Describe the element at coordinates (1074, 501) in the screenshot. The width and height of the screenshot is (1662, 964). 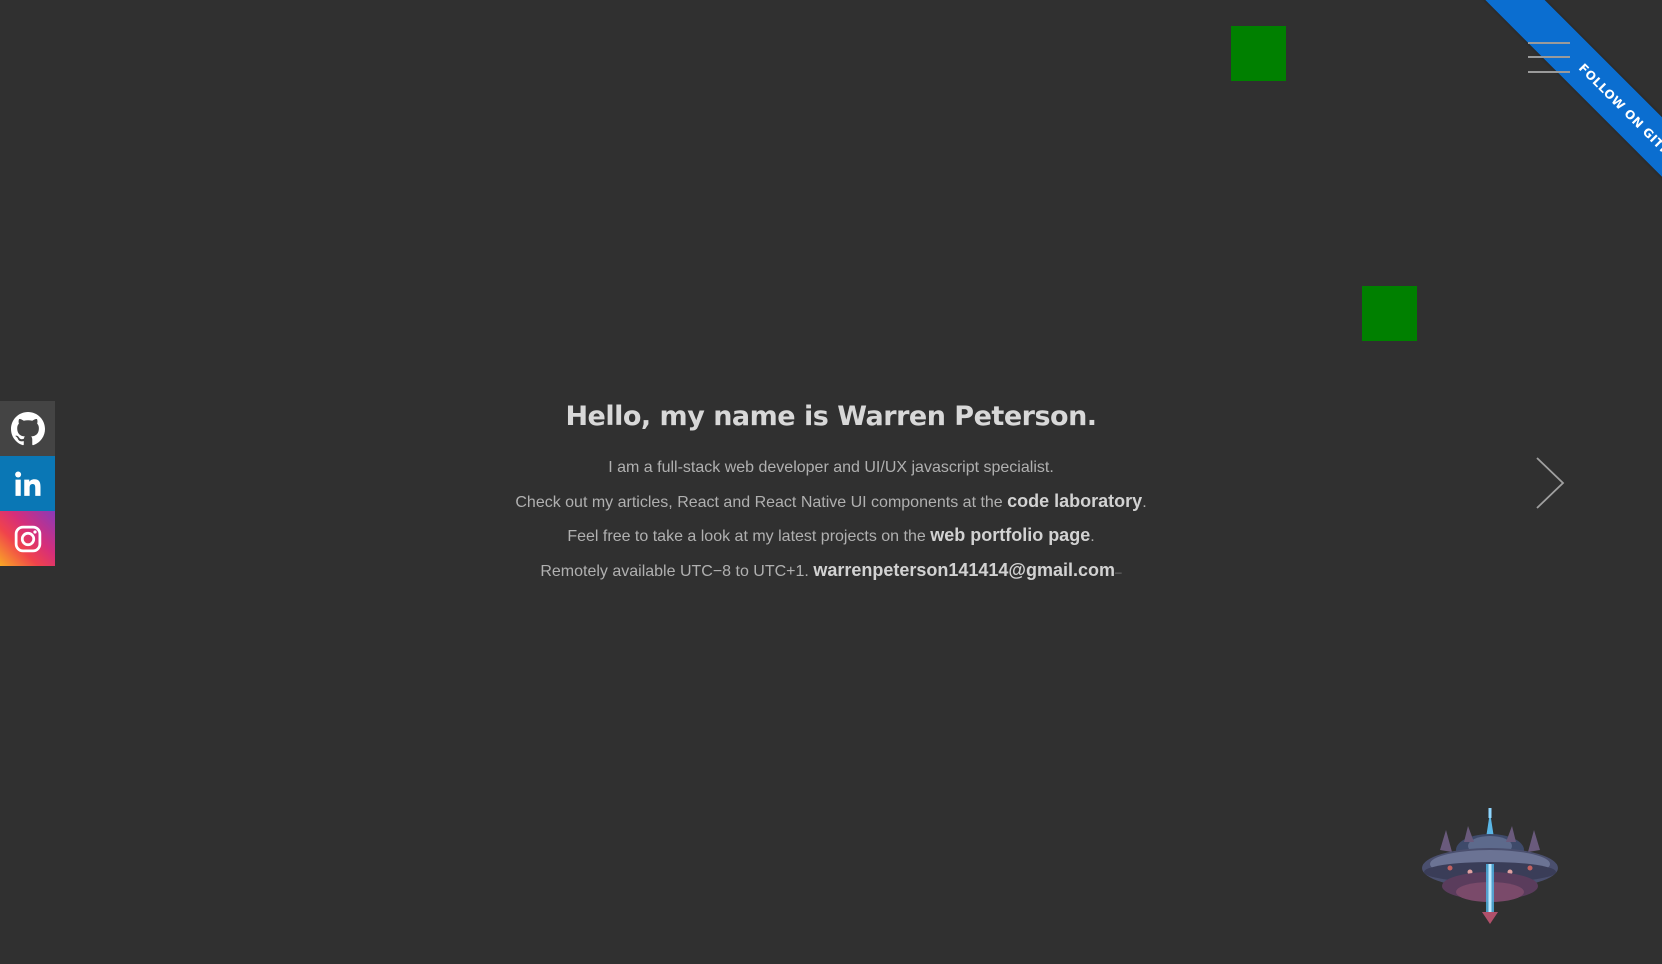
I see `code-laboratory-link: code laboratory` at that location.